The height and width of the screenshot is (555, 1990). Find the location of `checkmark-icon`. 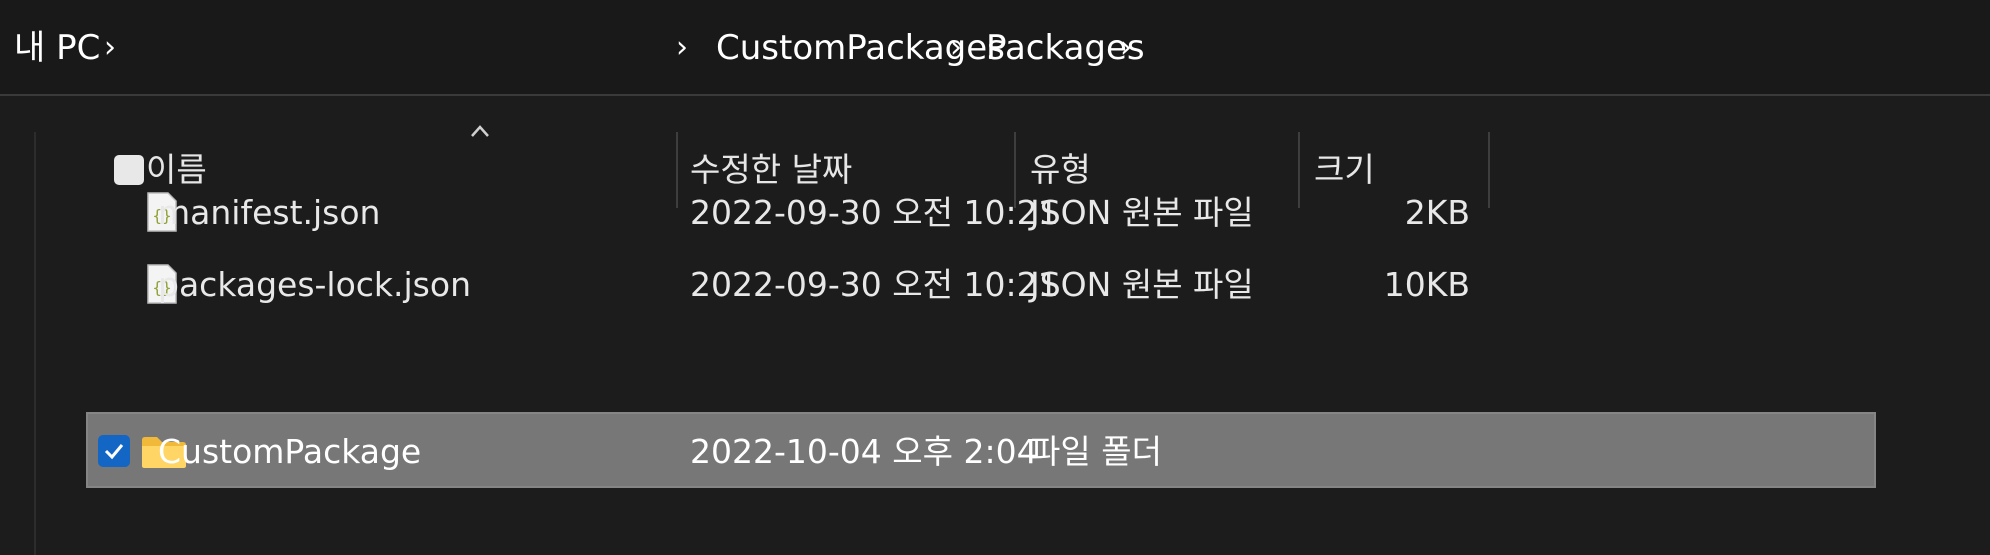

checkmark-icon is located at coordinates (114, 452).